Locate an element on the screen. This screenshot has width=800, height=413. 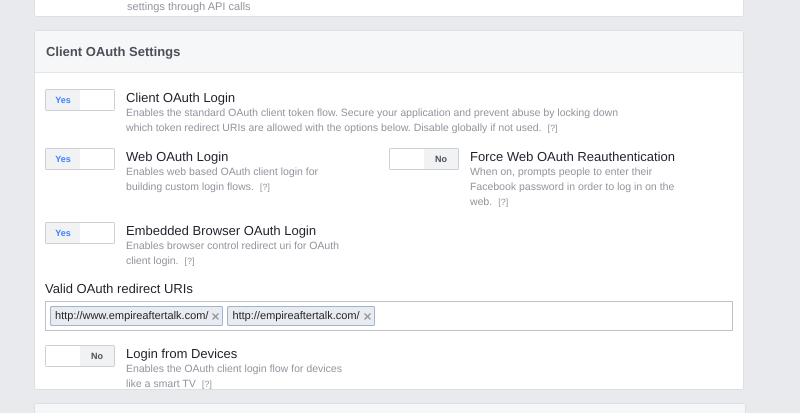
setting-title: Embedded Browser OAuth Login is located at coordinates (222, 230).